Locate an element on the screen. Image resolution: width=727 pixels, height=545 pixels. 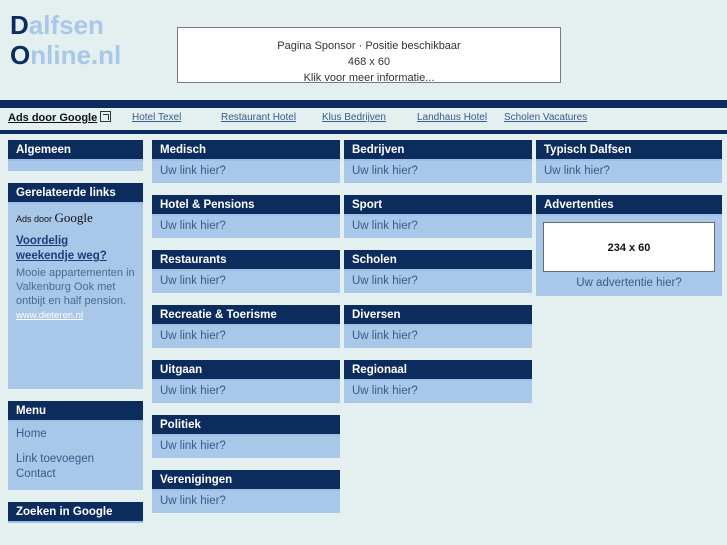
sidebar-ad-title: Voordelig weekendje weg? is located at coordinates (75, 249).